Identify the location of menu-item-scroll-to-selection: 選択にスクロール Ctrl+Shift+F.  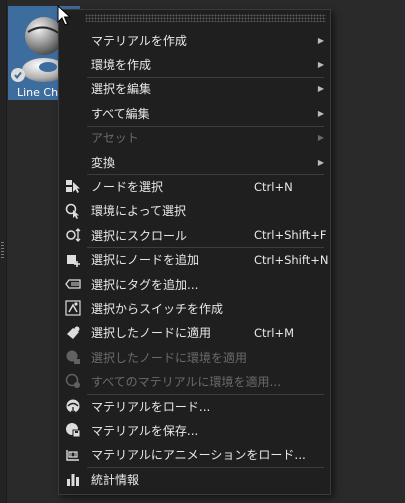
(194, 235).